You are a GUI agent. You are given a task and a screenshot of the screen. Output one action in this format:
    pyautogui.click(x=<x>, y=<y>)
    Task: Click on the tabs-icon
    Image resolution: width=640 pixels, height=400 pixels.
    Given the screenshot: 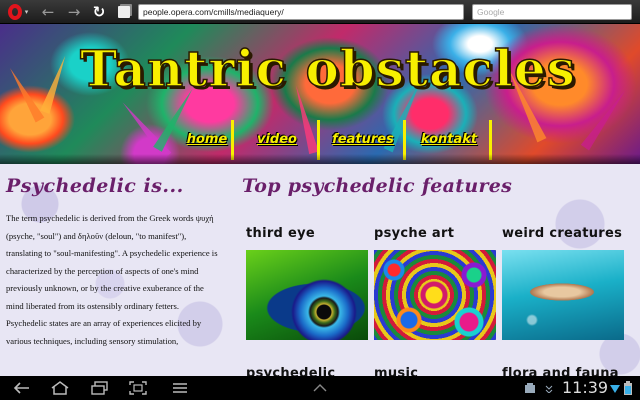 What is the action you would take?
    pyautogui.click(x=124, y=12)
    